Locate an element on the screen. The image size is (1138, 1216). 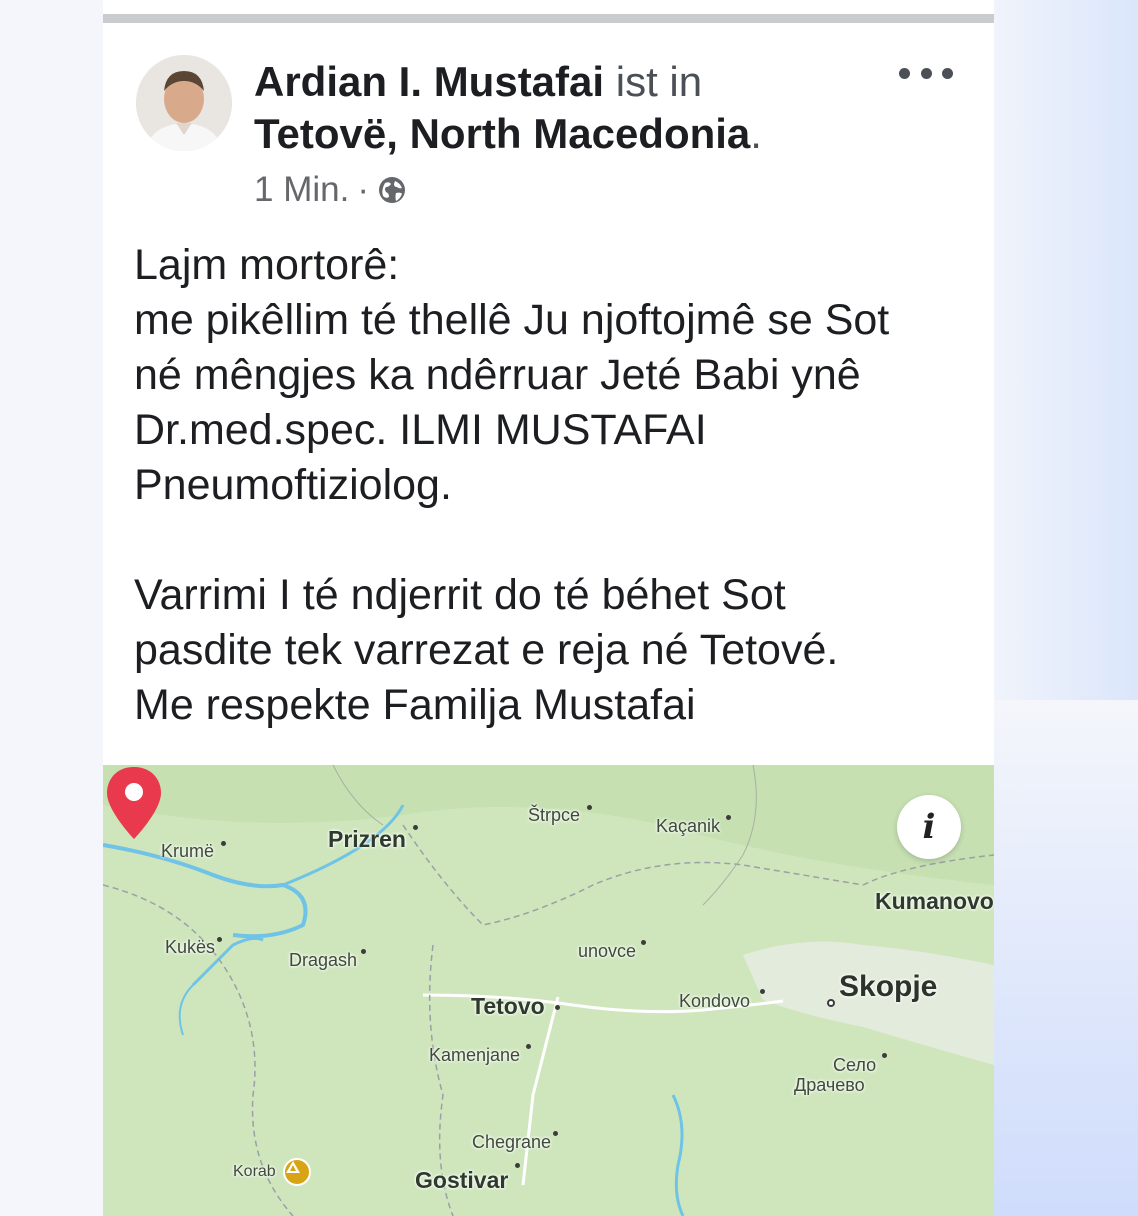
post-text-line: pasdite tek varrezat e reja né Tetové. is located at coordinates (486, 650).